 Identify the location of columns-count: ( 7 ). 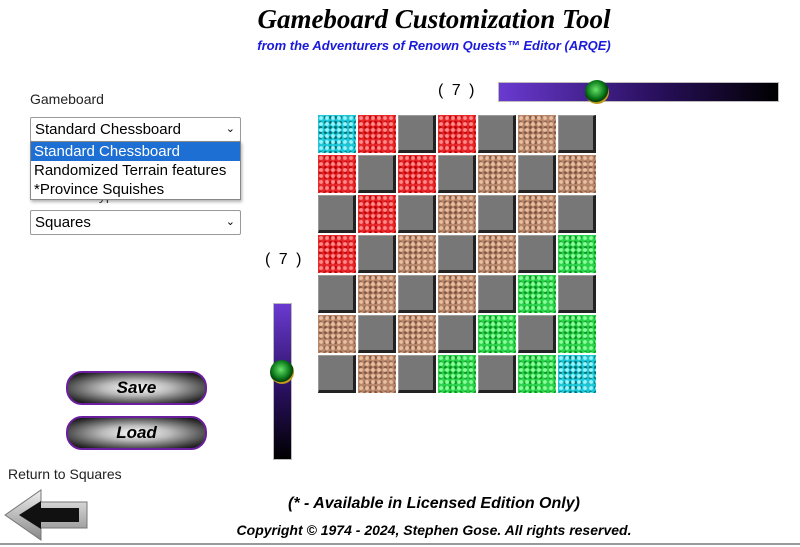
(457, 90).